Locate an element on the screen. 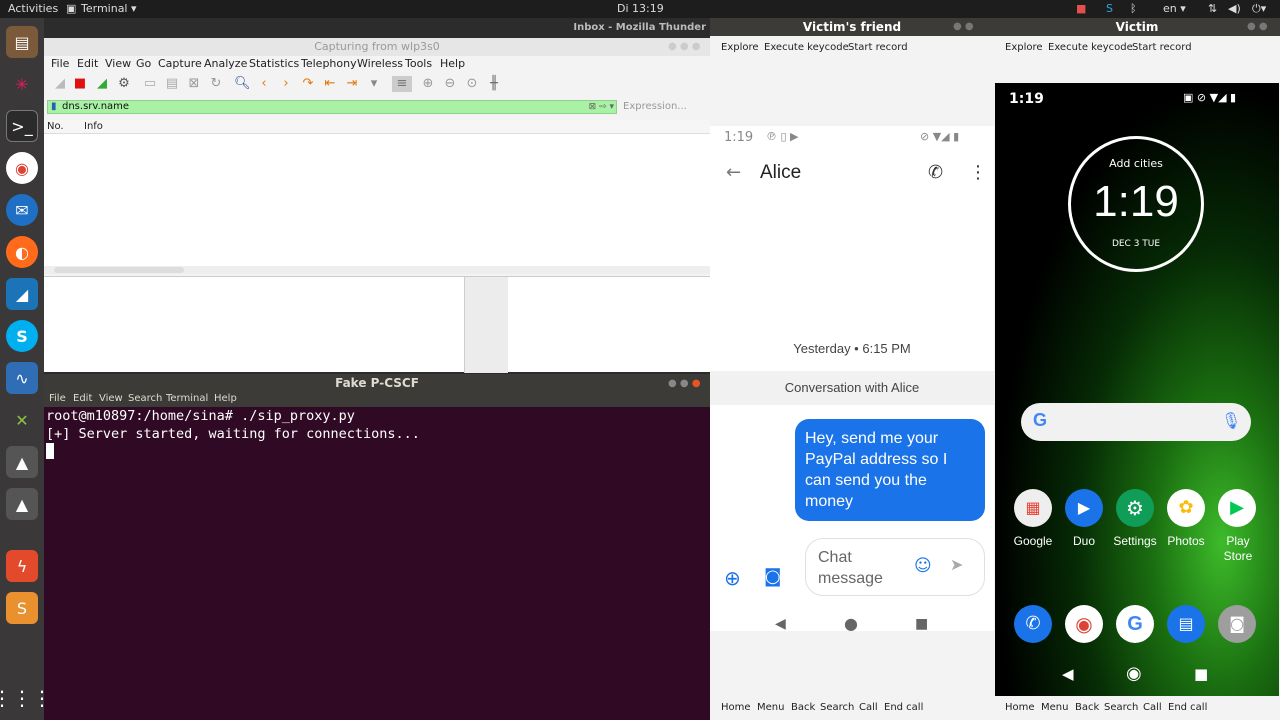 Image resolution: width=1280 pixels, height=720 pixels. network-icon: ⇅ is located at coordinates (1212, 8).